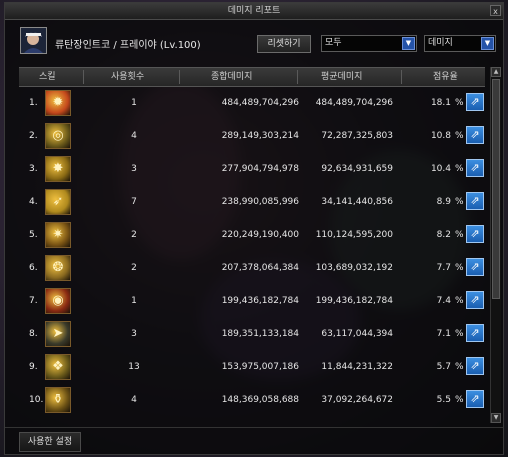 The image size is (508, 457). Describe the element at coordinates (440, 103) in the screenshot. I see `share-percent: 18.1` at that location.